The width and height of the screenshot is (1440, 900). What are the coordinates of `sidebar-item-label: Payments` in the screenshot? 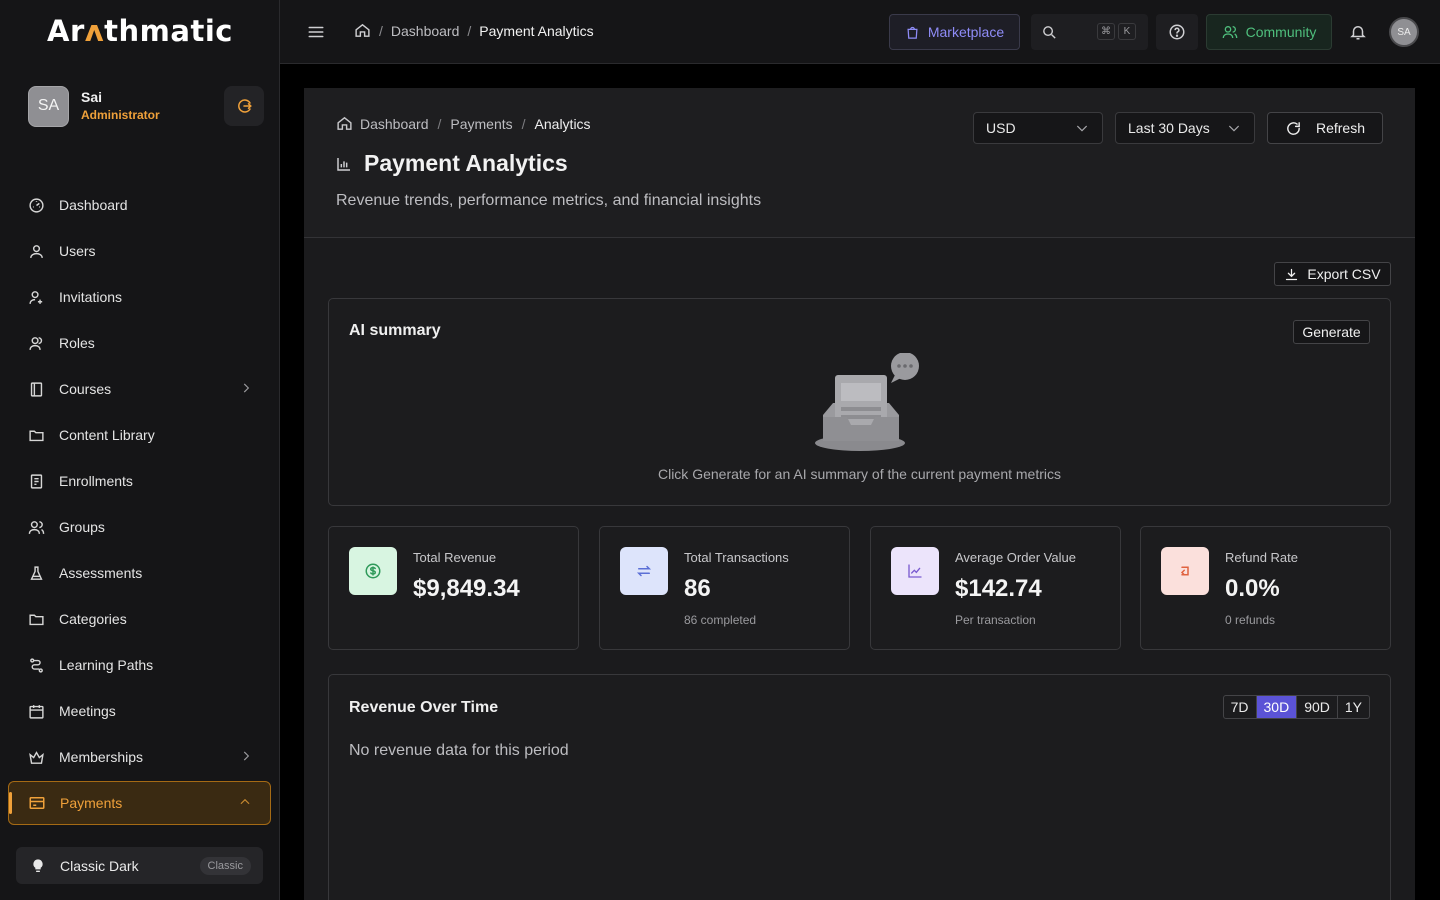 It's located at (91, 803).